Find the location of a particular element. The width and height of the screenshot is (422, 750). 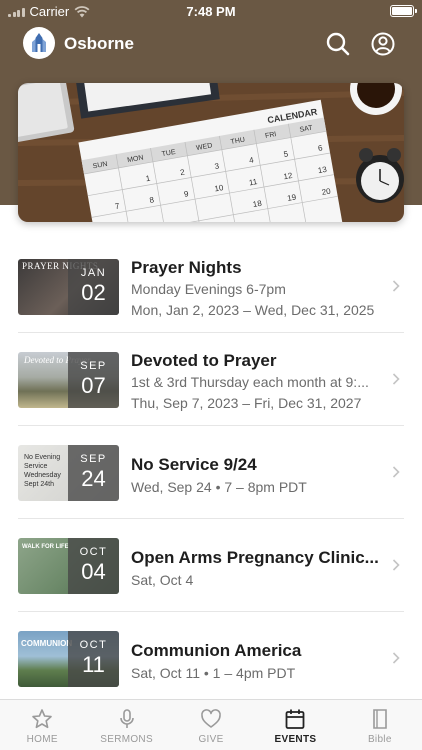

event-schedule: Sat, Oct 11 • 1 – 4pm PDT is located at coordinates (213, 673).